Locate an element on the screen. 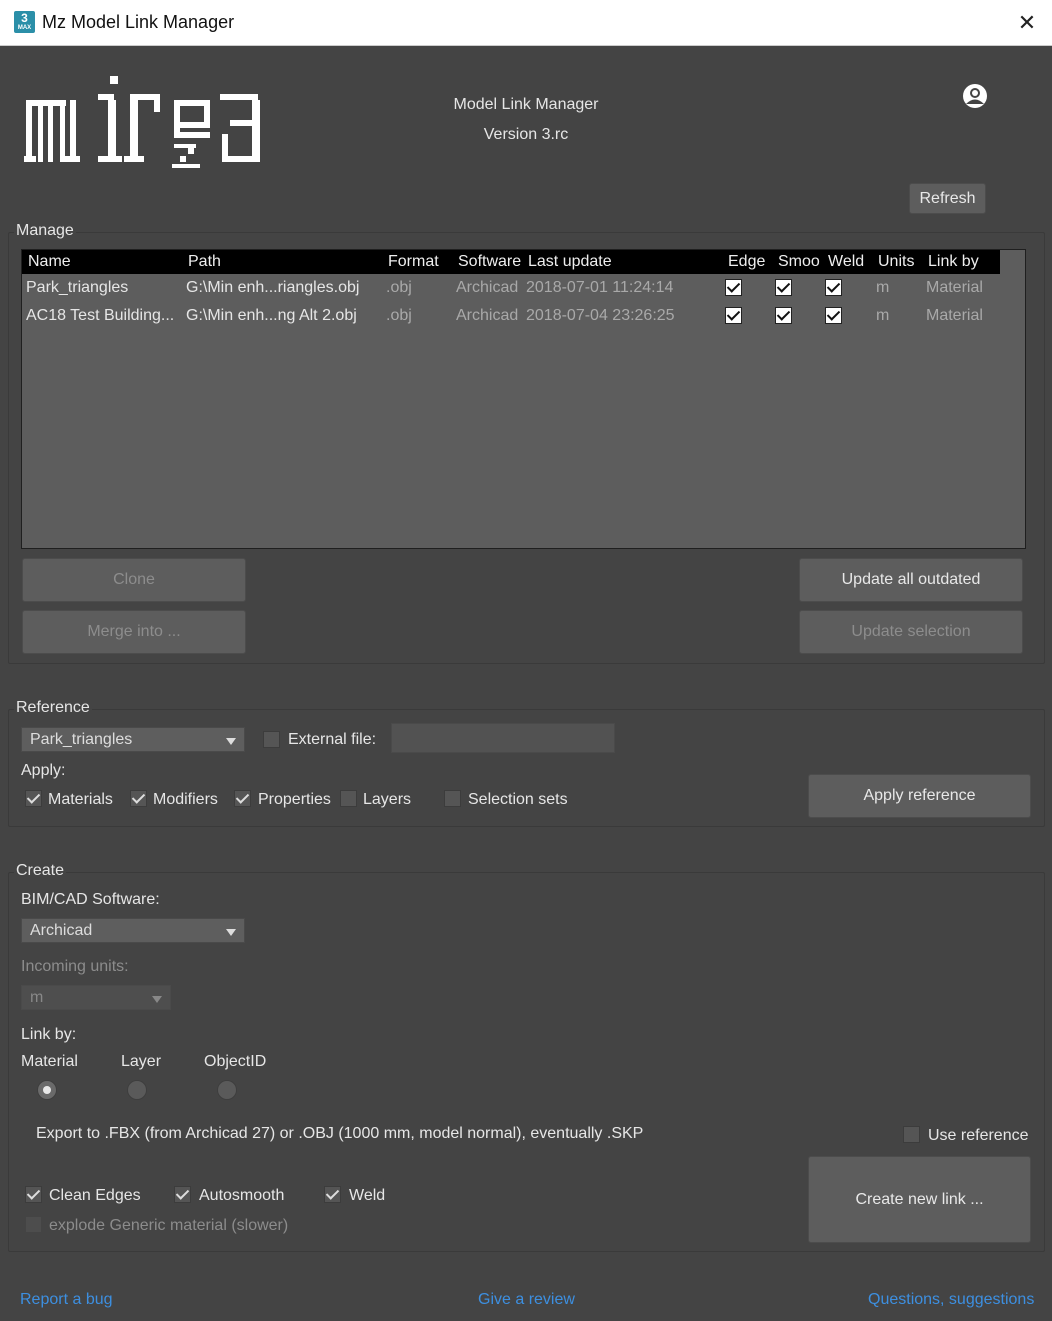 This screenshot has width=1052, height=1321. properties-label: Properties is located at coordinates (294, 799).